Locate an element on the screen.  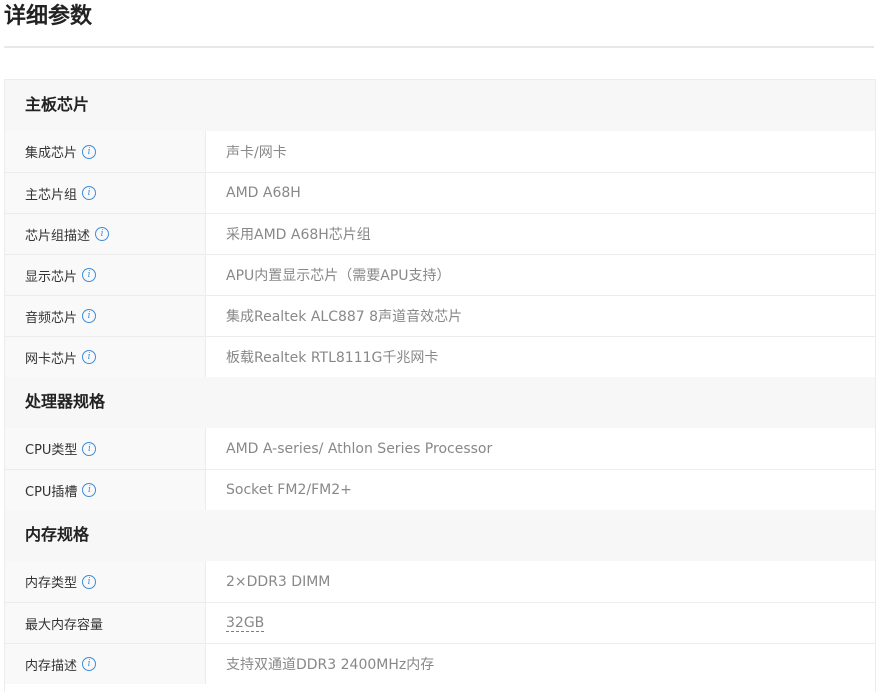
section-header-mainboard-chip: 主板芯片 is located at coordinates (440, 105).